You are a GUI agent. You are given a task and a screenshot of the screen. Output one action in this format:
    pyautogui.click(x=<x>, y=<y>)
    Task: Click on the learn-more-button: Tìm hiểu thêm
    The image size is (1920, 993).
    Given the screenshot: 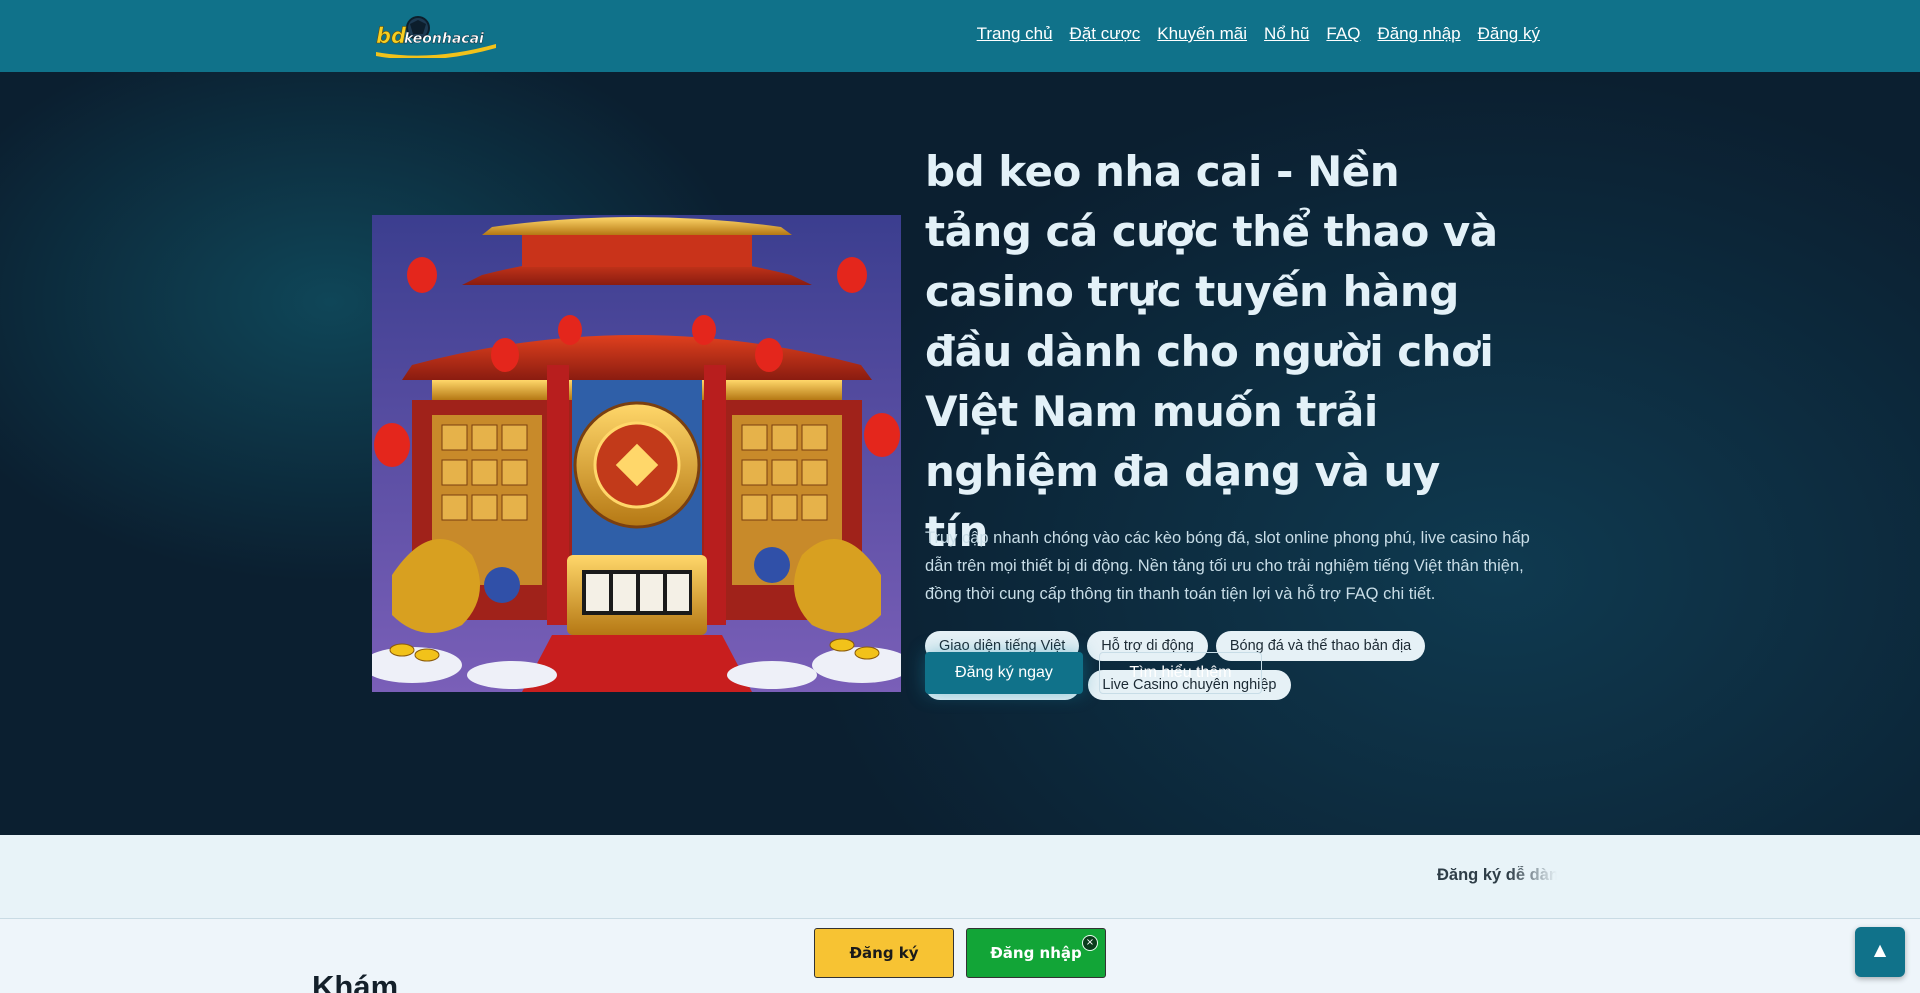 What is the action you would take?
    pyautogui.click(x=1180, y=673)
    